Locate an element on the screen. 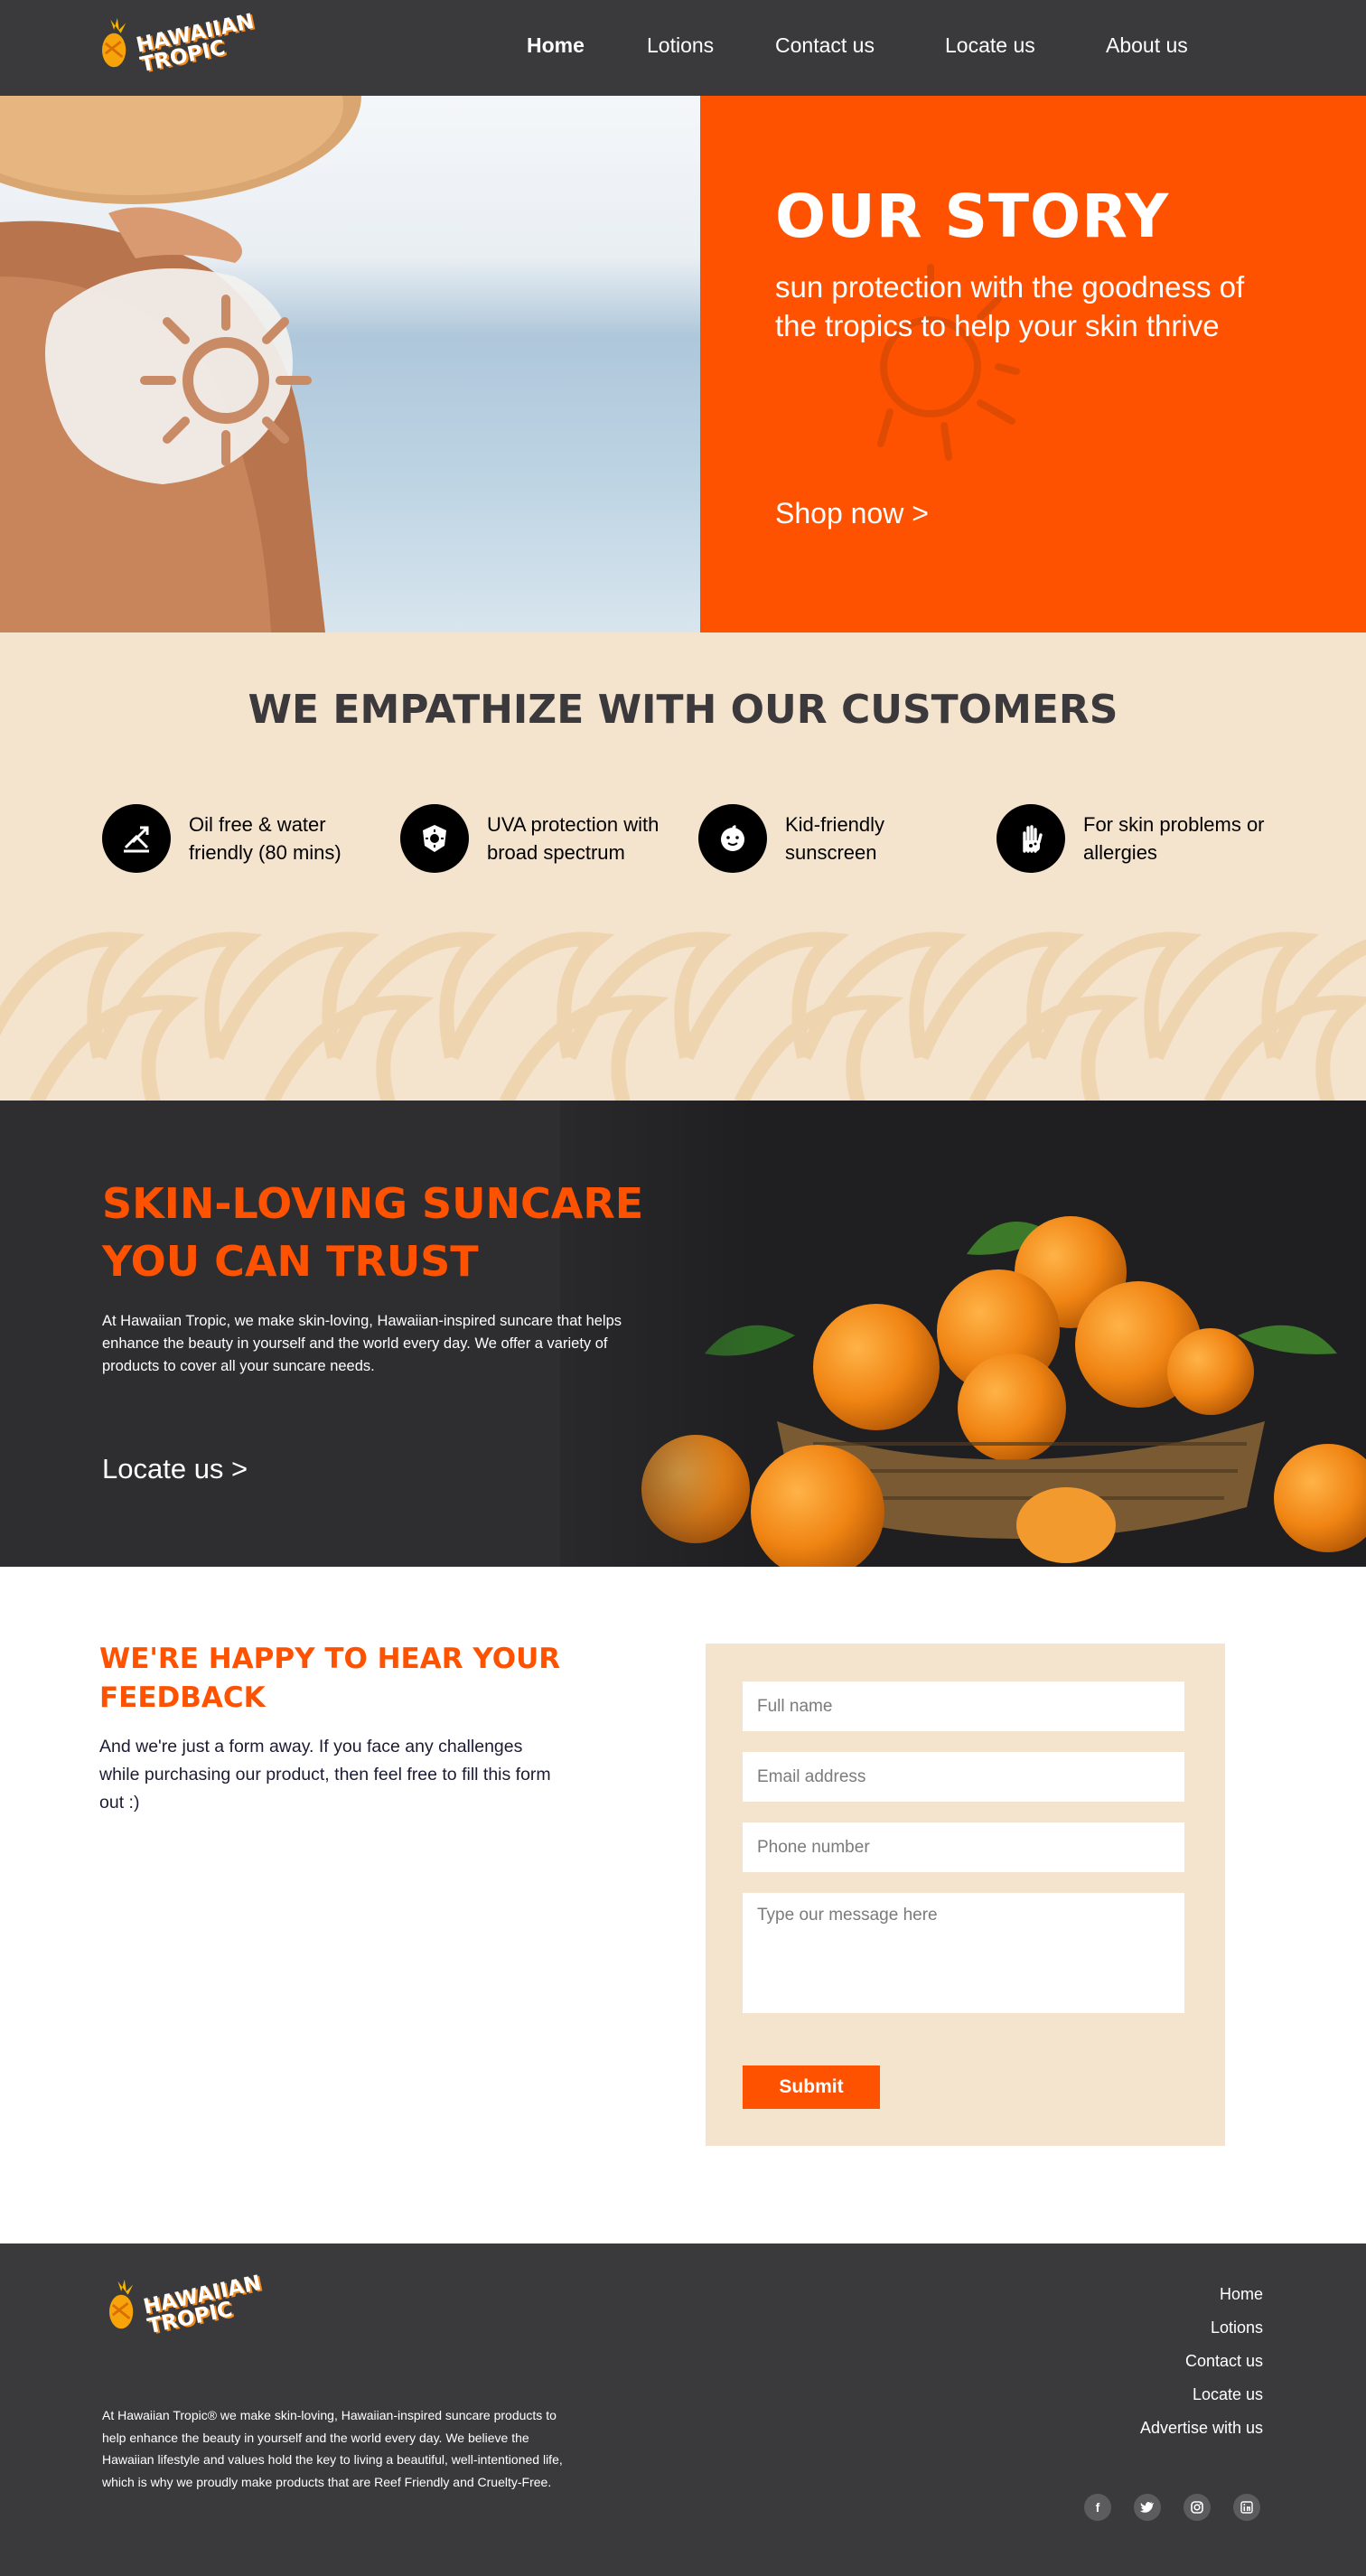 This screenshot has height=2576, width=1366. footer-link-advertise: Advertise with us is located at coordinates (1201, 2428).